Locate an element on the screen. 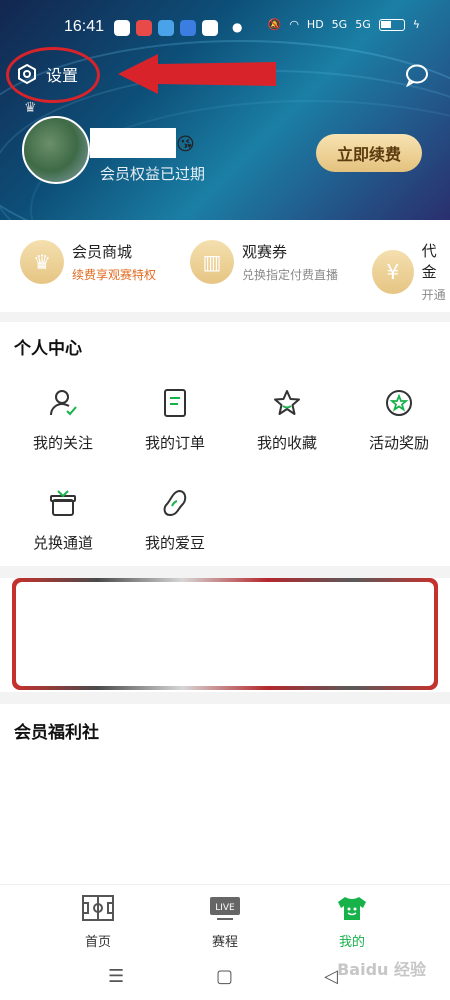  benefits-row: ♛ 会员商城 续费享观赛特权 ▥ 观赛券 兑换指定付费直播 ¥ 代金 开通 is located at coordinates (225, 268).